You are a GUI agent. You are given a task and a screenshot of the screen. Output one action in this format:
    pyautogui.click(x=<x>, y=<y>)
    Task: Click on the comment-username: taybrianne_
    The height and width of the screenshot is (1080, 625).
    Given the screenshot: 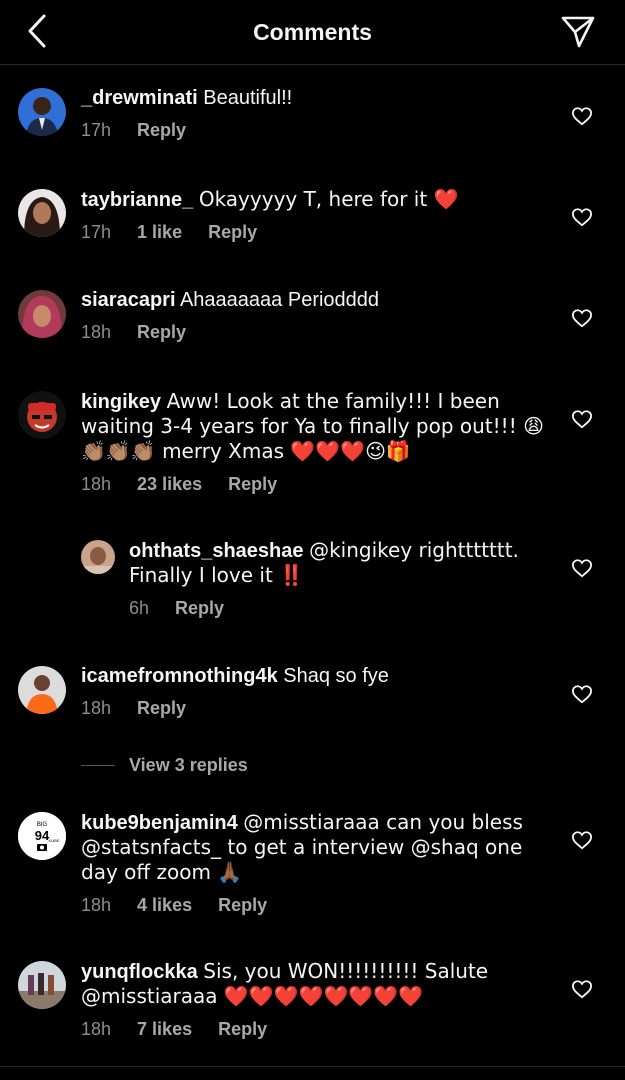 What is the action you would take?
    pyautogui.click(x=137, y=200)
    